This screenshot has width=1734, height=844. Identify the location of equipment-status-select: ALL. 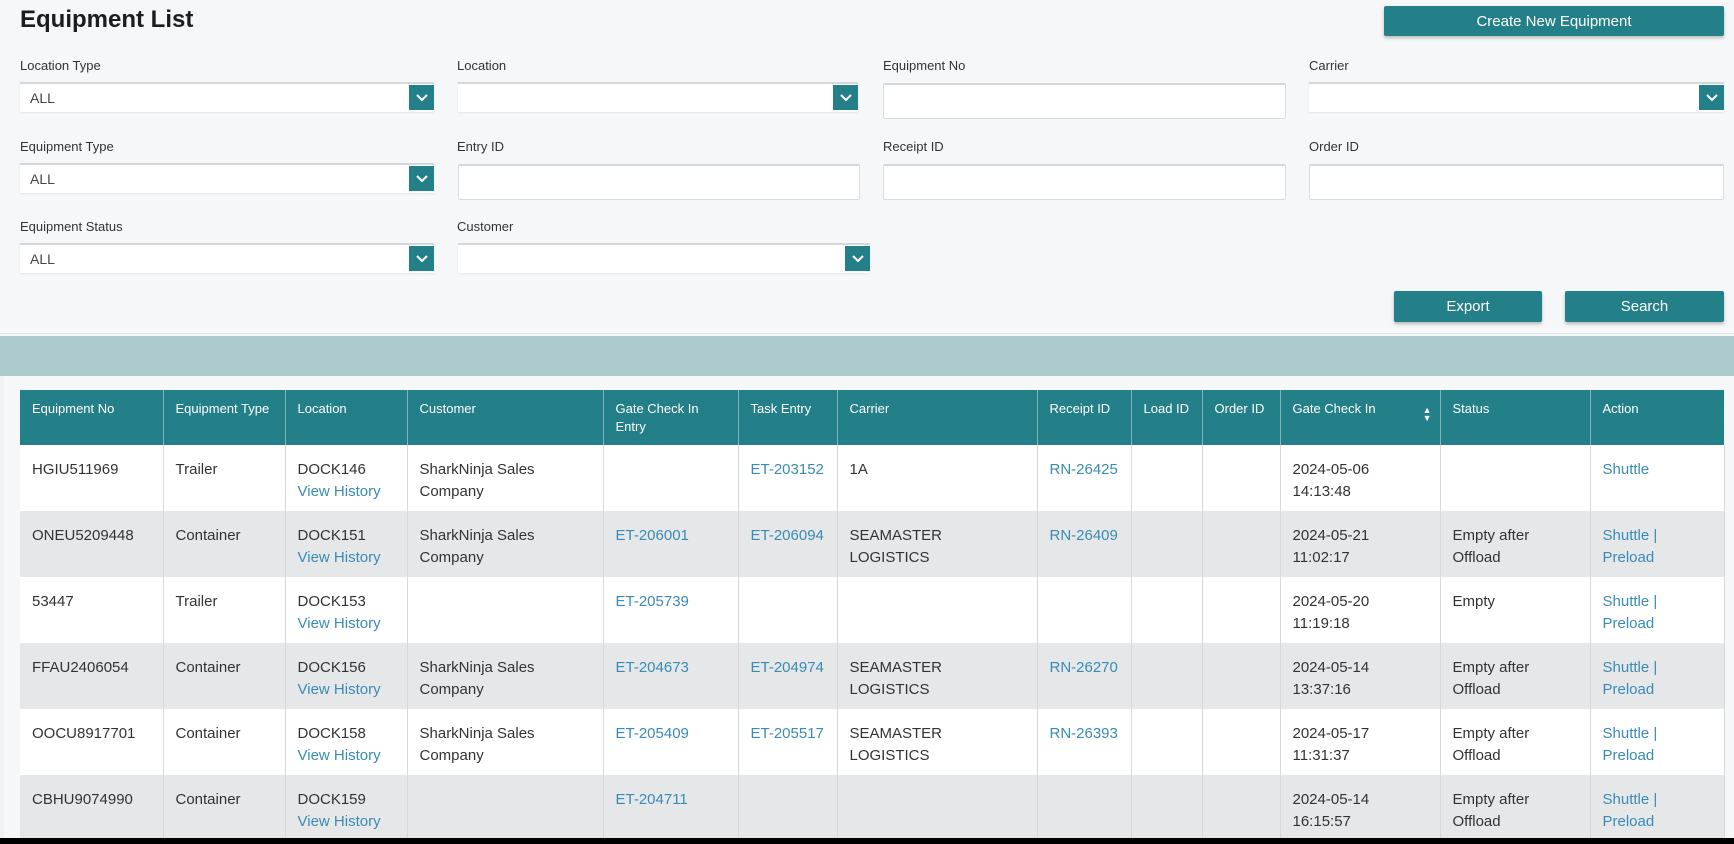
(227, 258).